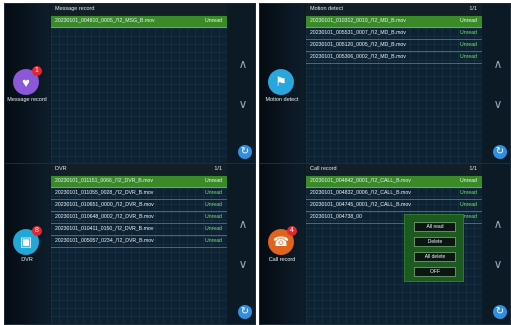  What do you see at coordinates (104, 205) in the screenshot?
I see `file-name: 20230101_010651_0000_/'I2_DVR_B.mov` at bounding box center [104, 205].